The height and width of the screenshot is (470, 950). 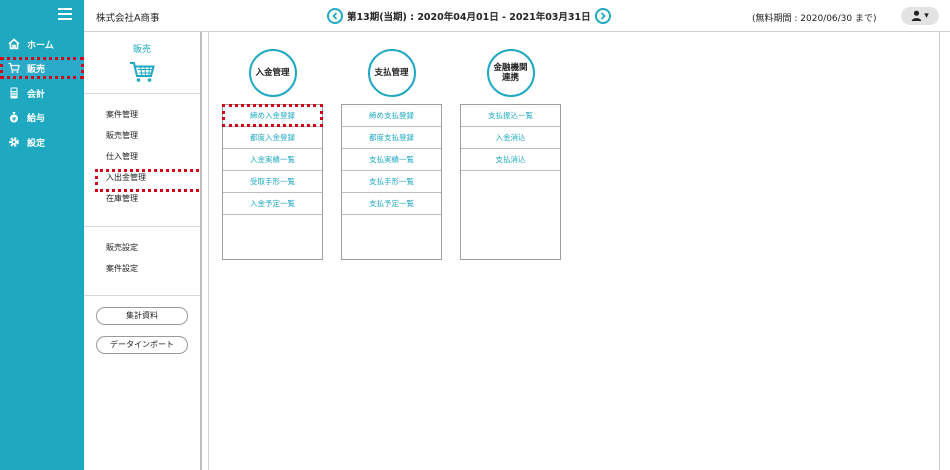 What do you see at coordinates (272, 73) in the screenshot?
I see `card-title: 入金管理` at bounding box center [272, 73].